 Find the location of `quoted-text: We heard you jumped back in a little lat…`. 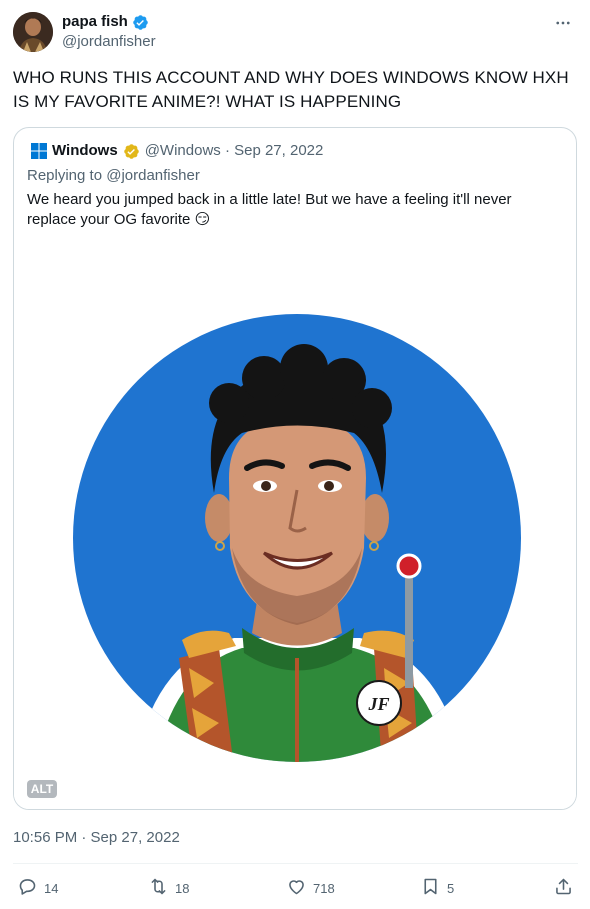

quoted-text: We heard you jumped back in a little lat… is located at coordinates (269, 209).